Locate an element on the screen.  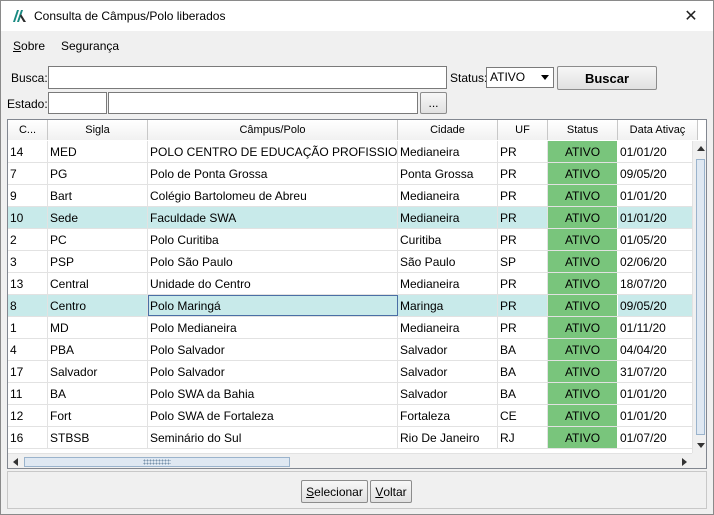
header-col-uf: UF is located at coordinates (523, 130).